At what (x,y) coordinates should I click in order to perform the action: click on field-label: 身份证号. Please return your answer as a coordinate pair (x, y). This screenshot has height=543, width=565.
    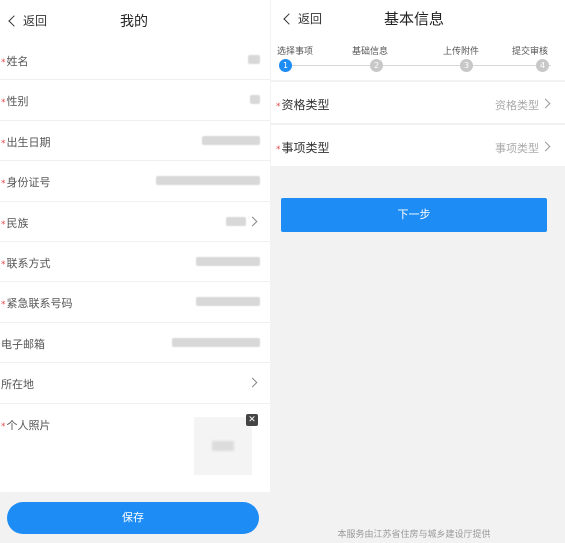
    Looking at the image, I should click on (28, 183).